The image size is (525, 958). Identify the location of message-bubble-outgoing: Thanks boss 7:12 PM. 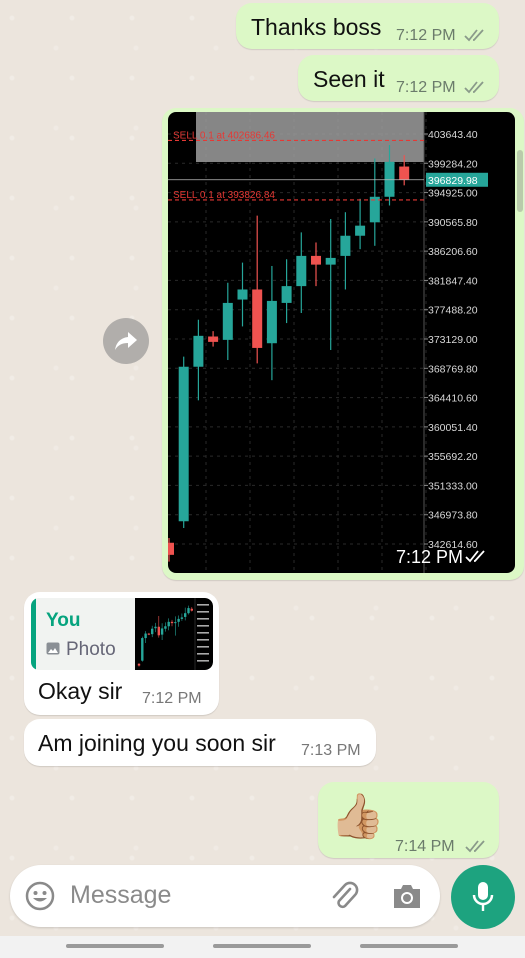
(367, 26).